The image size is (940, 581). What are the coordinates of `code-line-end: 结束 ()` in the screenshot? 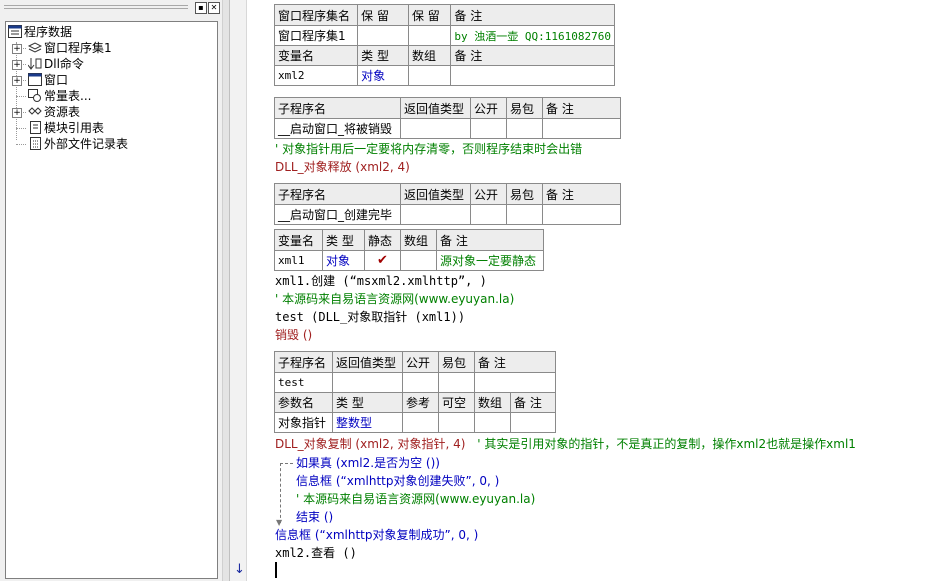 It's located at (314, 517).